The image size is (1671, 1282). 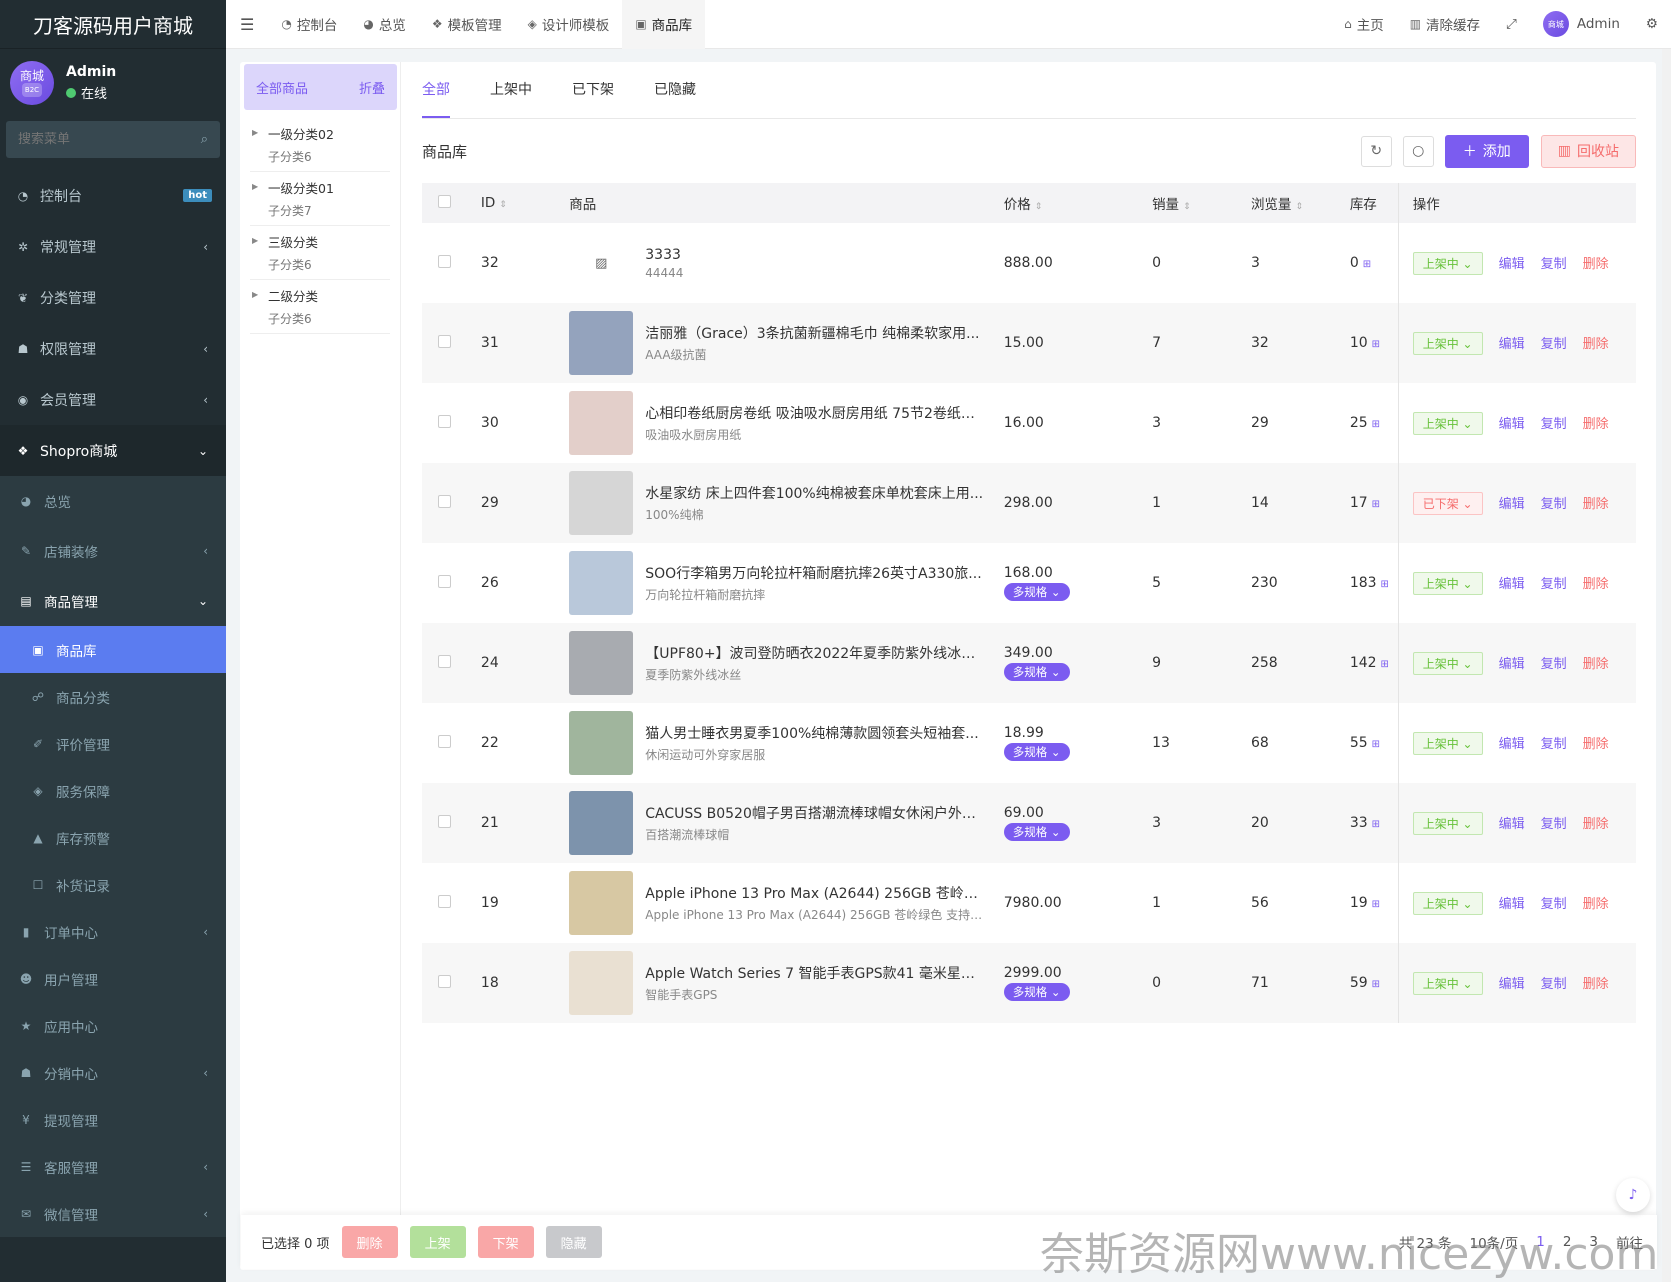 I want to click on fold-button: 折叠, so click(x=372, y=87).